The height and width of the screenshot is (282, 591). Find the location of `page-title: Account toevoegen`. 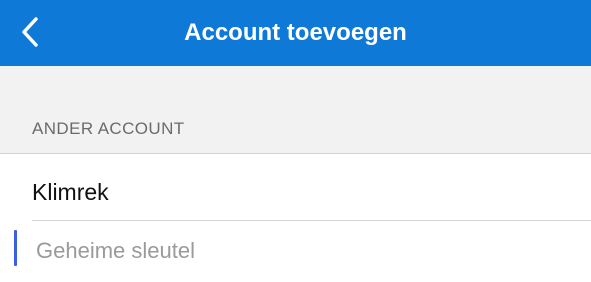

page-title: Account toevoegen is located at coordinates (295, 32).